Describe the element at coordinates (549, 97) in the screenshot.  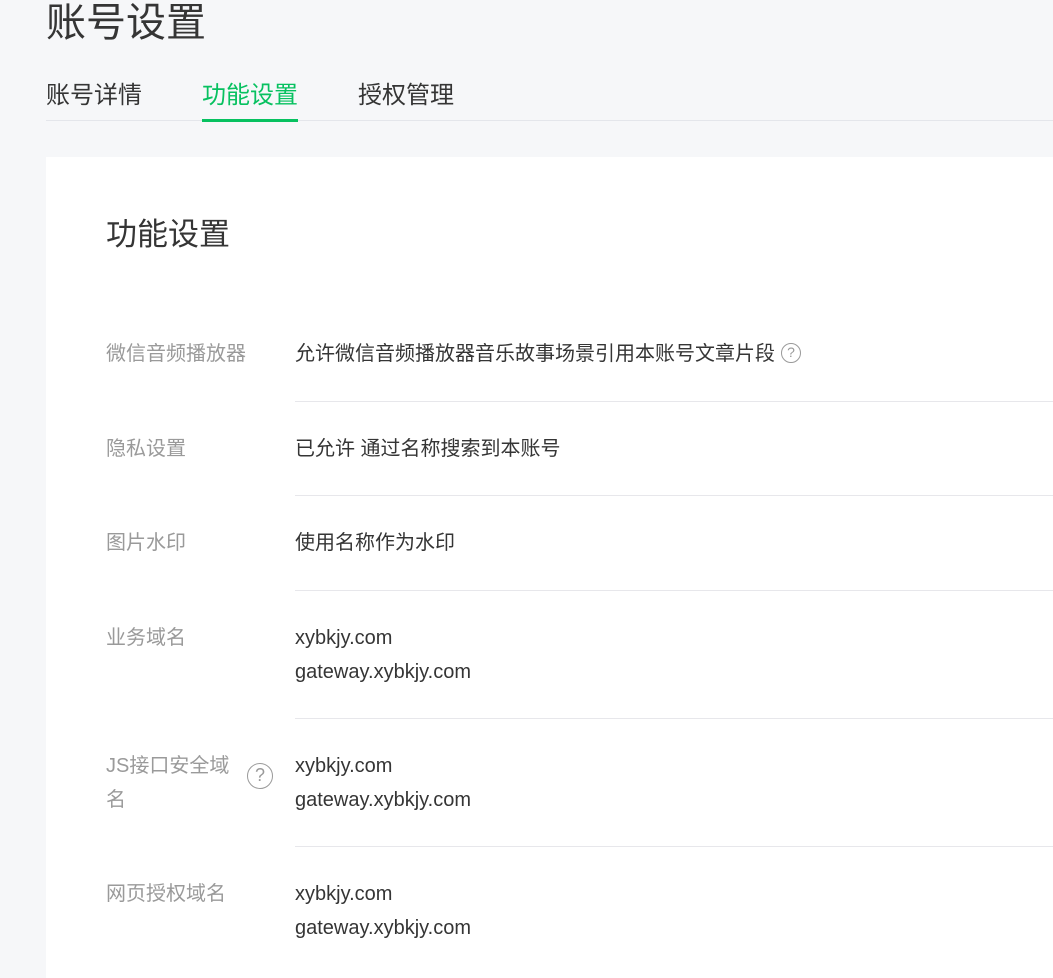
I see `tab-bar: 账号详情 功能设置 授权管理` at that location.